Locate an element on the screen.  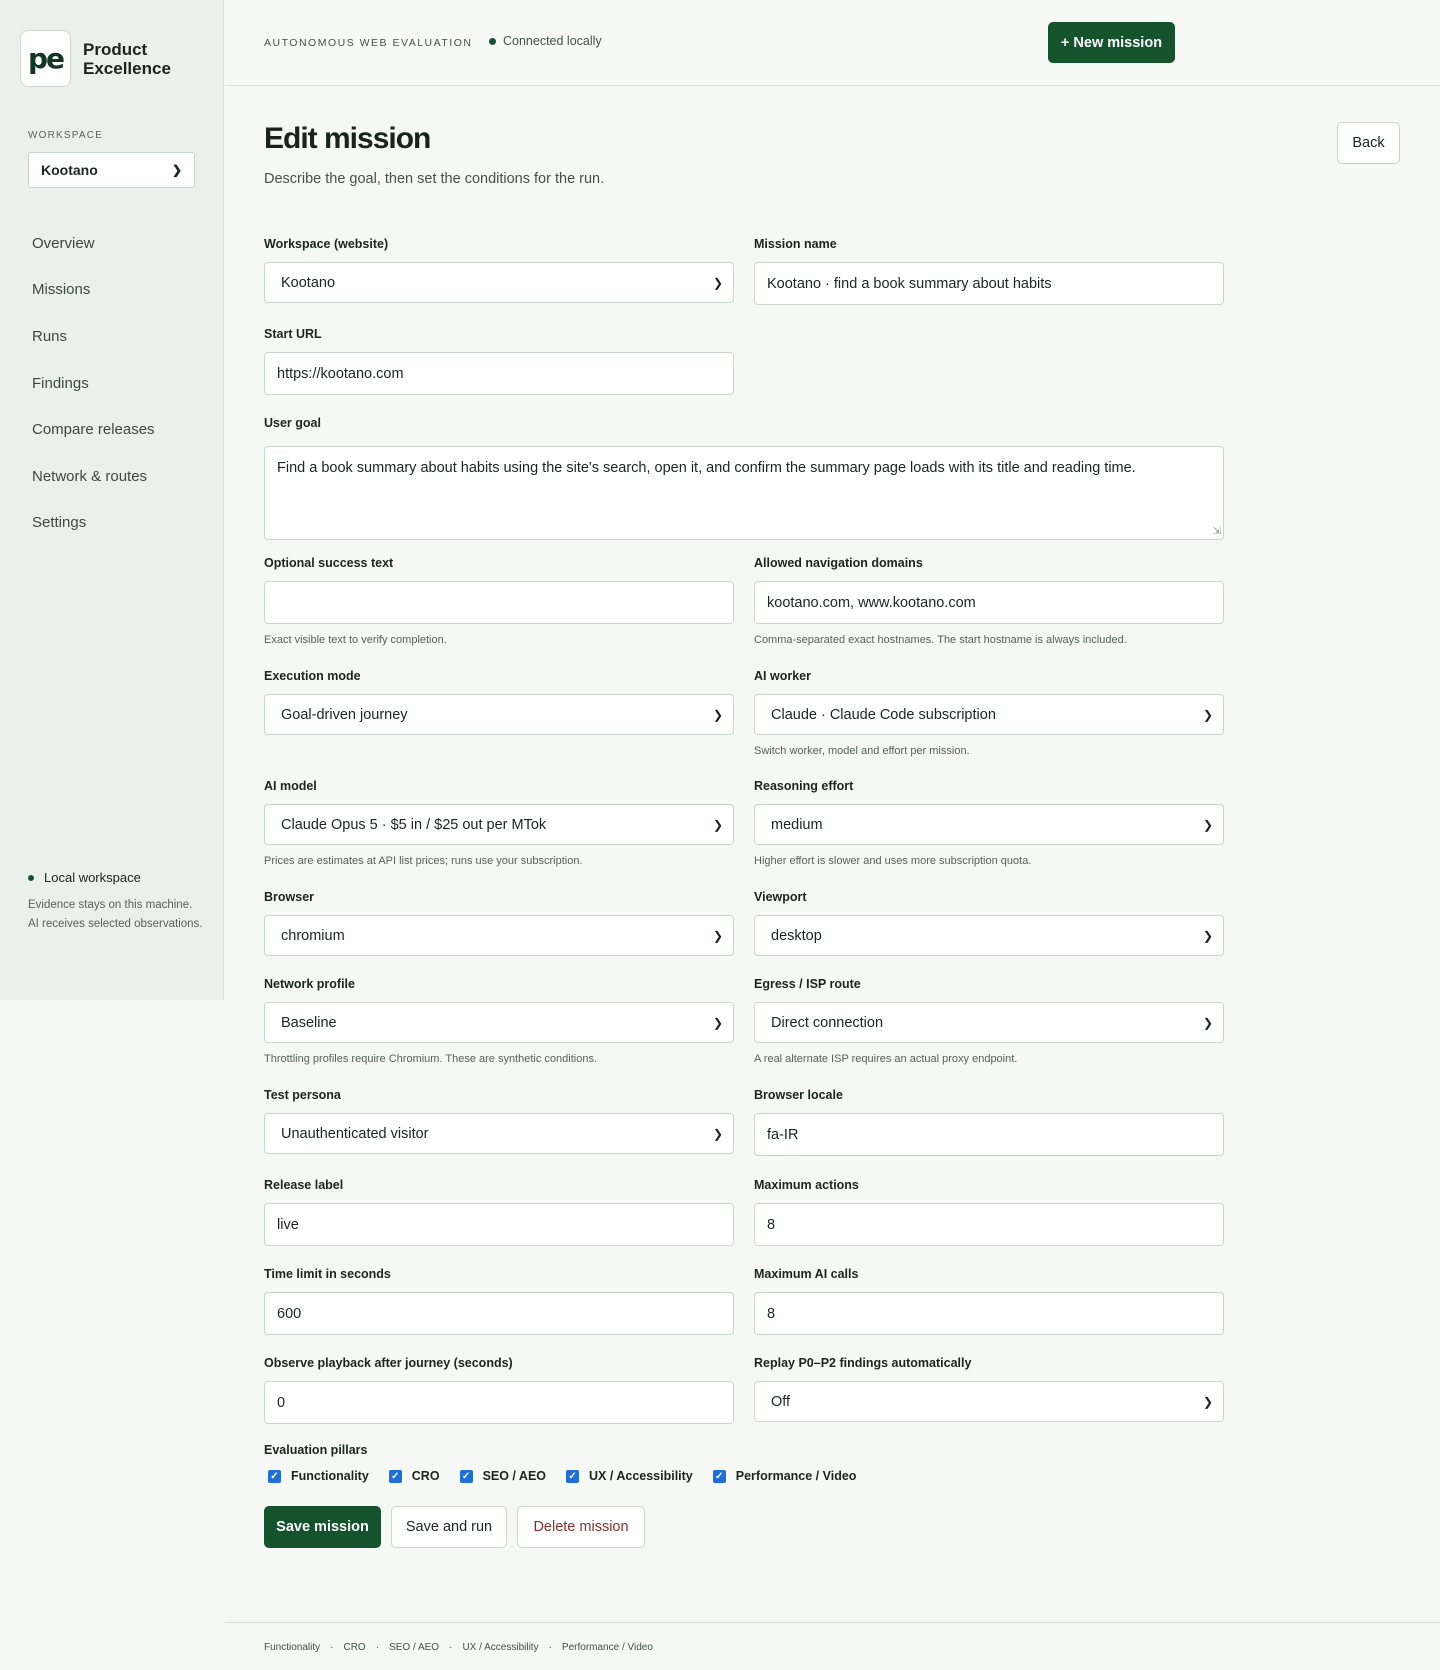
execution-mode-select: Goal-driven journey ❯ is located at coordinates (499, 714).